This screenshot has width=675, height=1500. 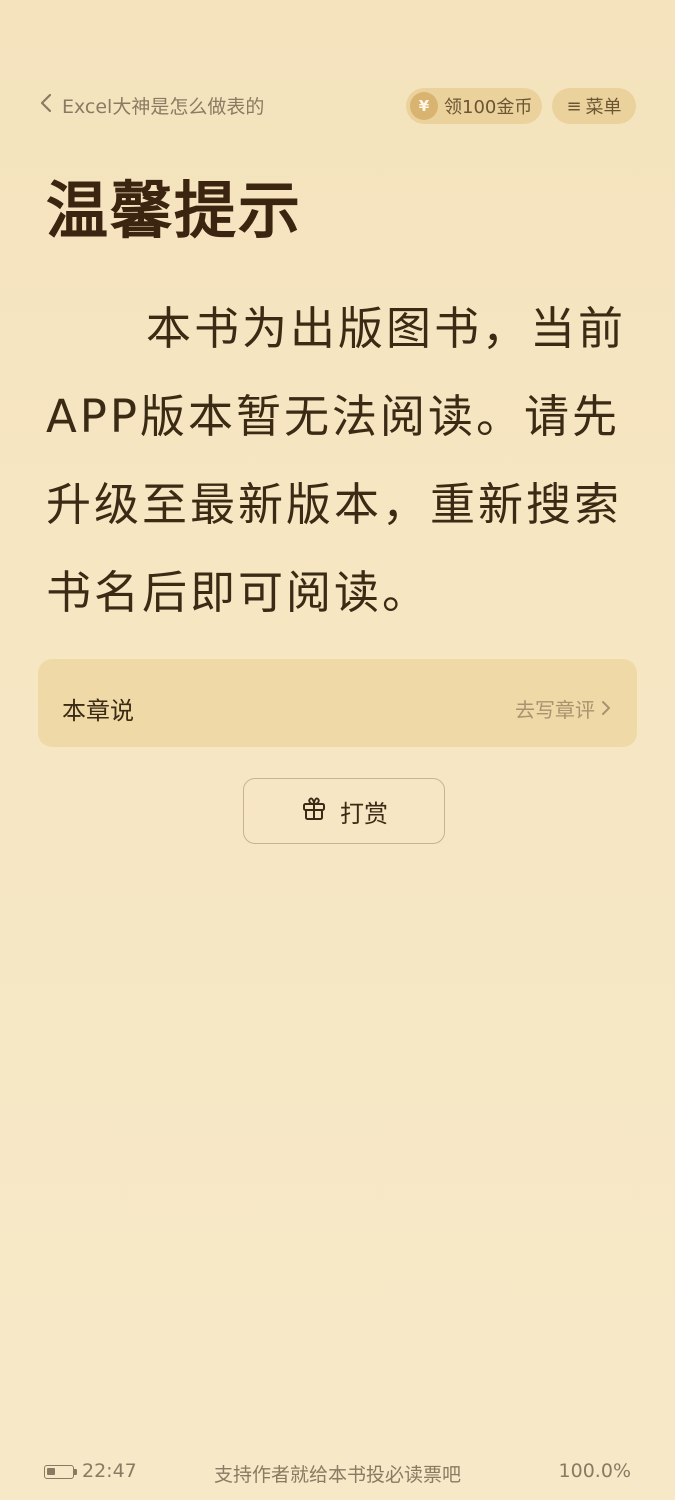 I want to click on page-title: 温馨提示, so click(x=174, y=210).